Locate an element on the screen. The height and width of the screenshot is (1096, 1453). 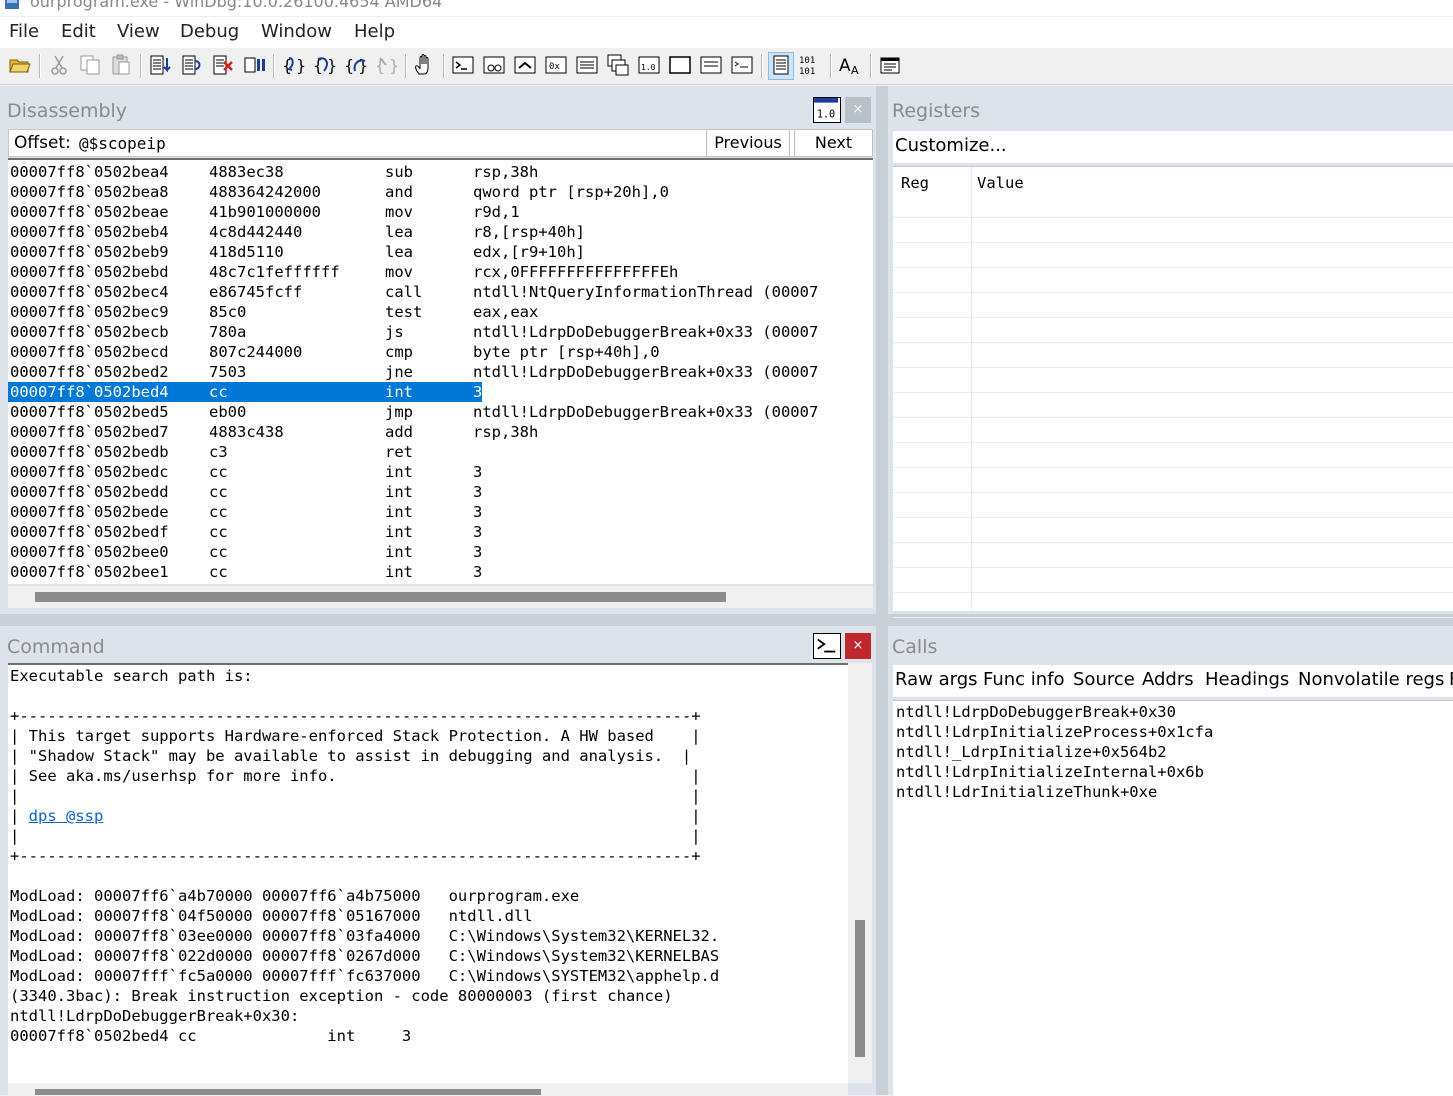
step-over-source-icon is located at coordinates (192, 65).